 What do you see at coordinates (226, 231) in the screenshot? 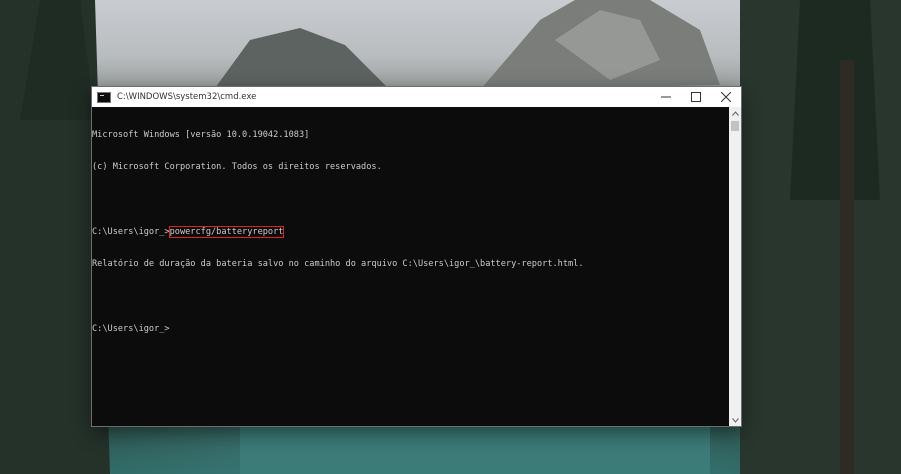
I see `highlighted-command: powercfg/batteryreport` at bounding box center [226, 231].